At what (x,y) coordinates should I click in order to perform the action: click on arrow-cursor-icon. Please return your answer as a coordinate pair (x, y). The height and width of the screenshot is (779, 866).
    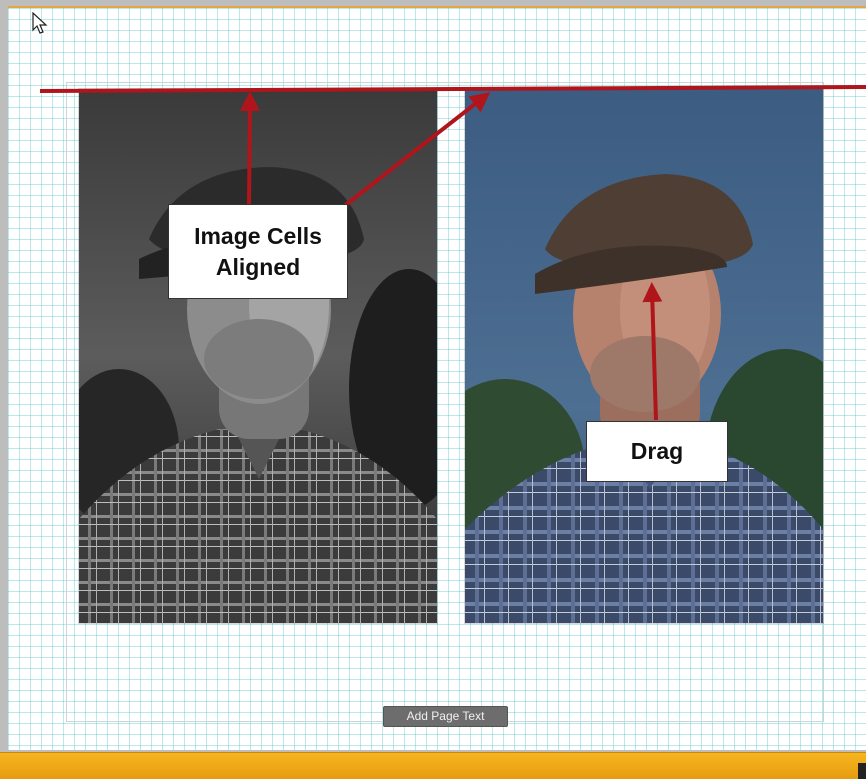
    Looking at the image, I should click on (40, 23).